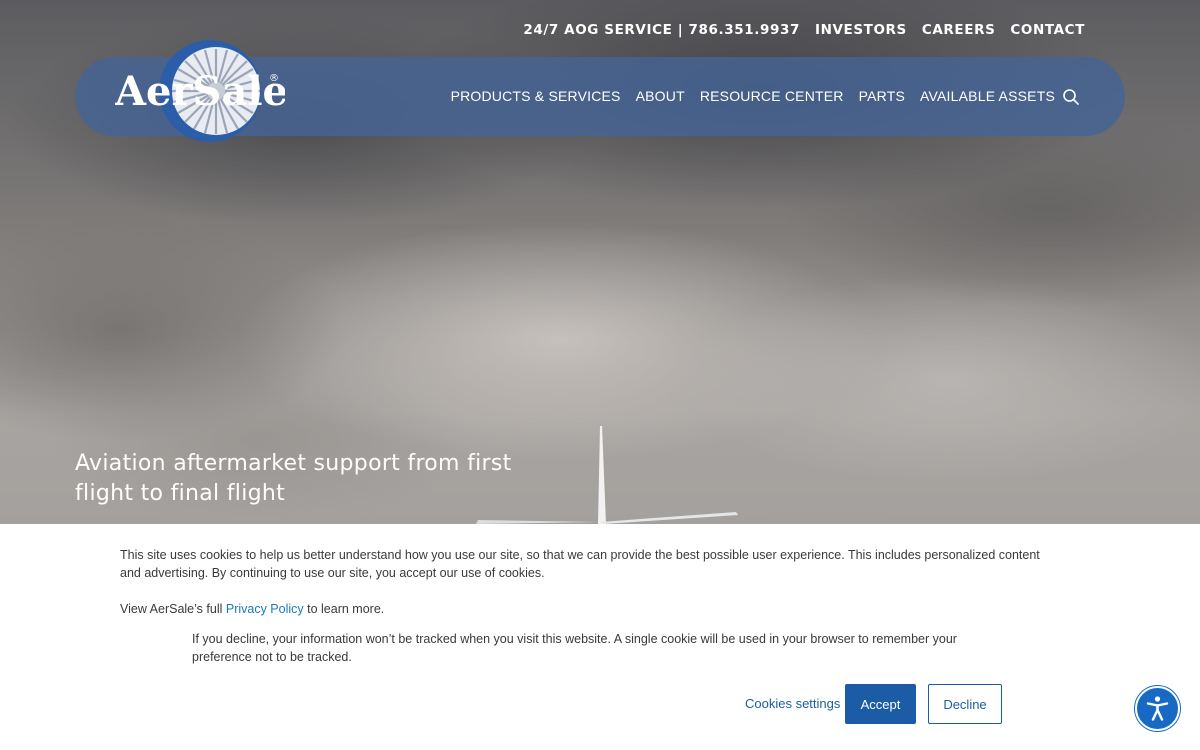  Describe the element at coordinates (661, 30) in the screenshot. I see `aog-service-link: 24/7 AOG SERVICE | 786.351.9937` at that location.